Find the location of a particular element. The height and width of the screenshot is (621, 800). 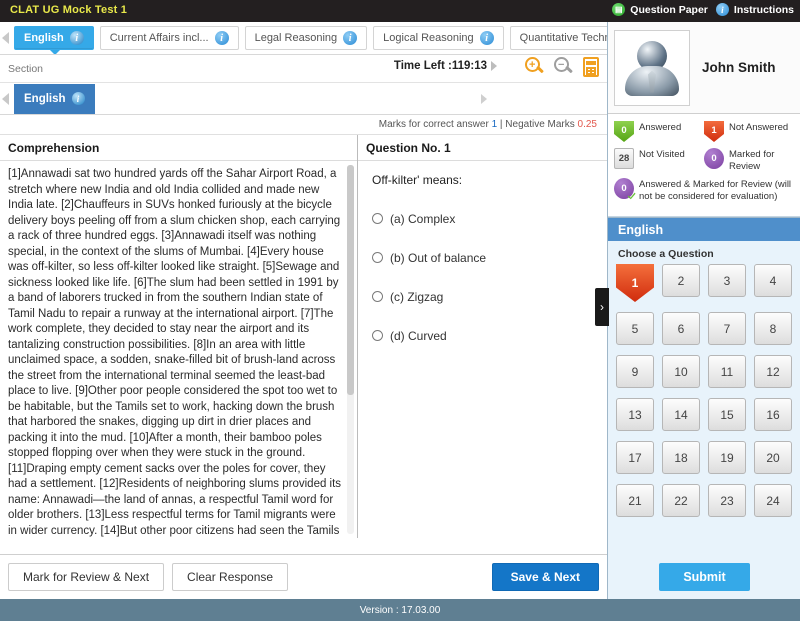

legend-label: Answered is located at coordinates (660, 127).